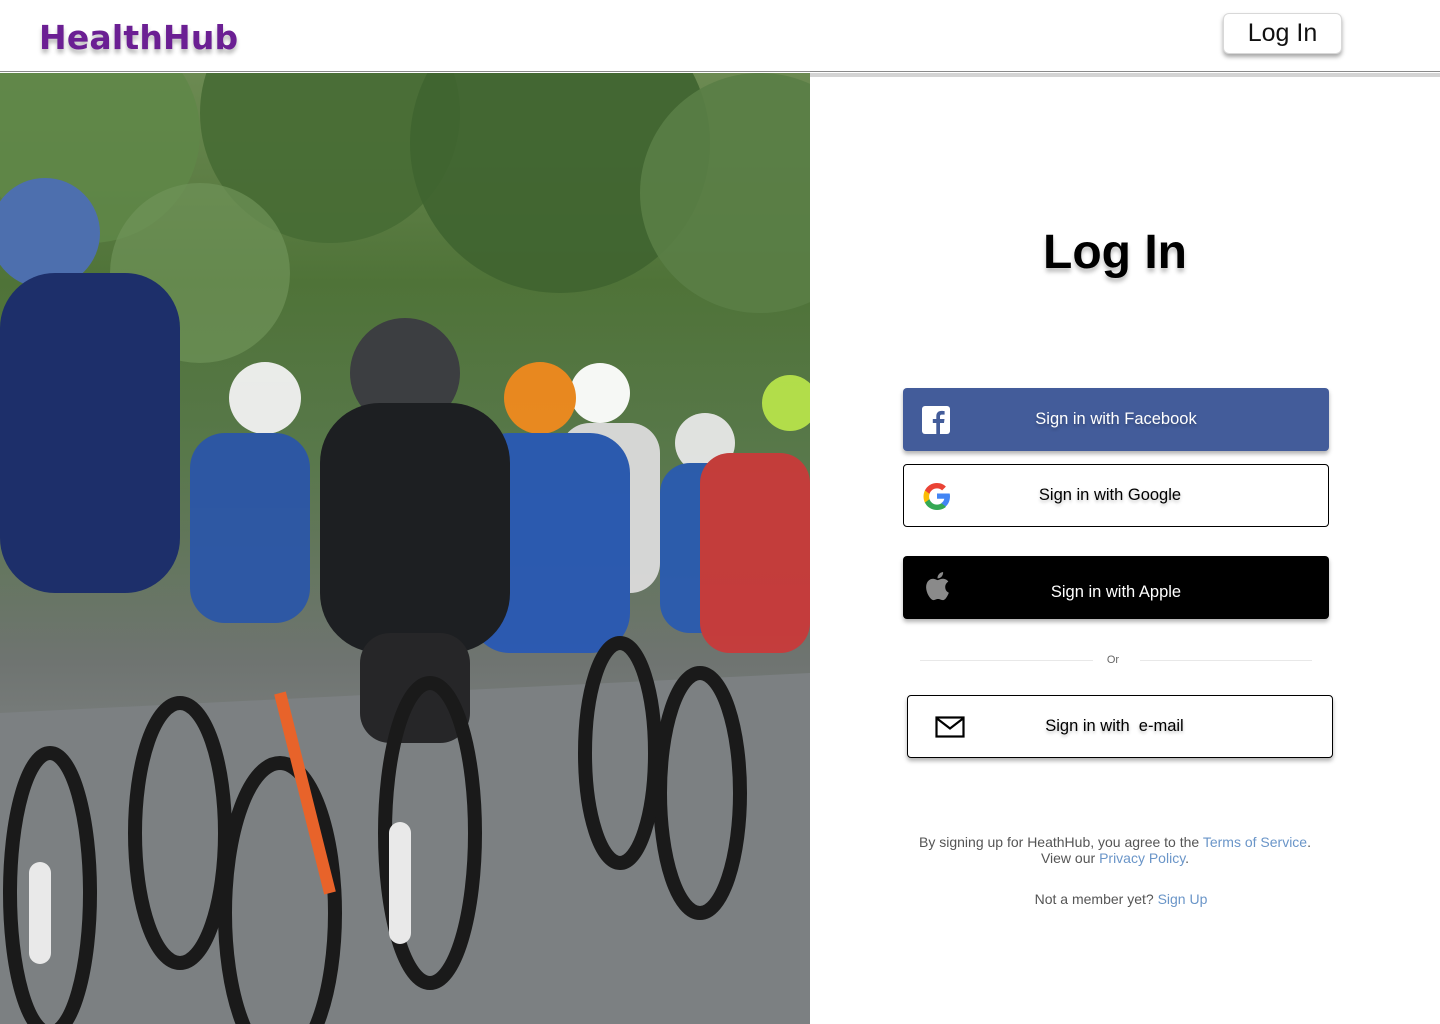 The height and width of the screenshot is (1024, 1440). I want to click on divider-right, so click(1226, 660).